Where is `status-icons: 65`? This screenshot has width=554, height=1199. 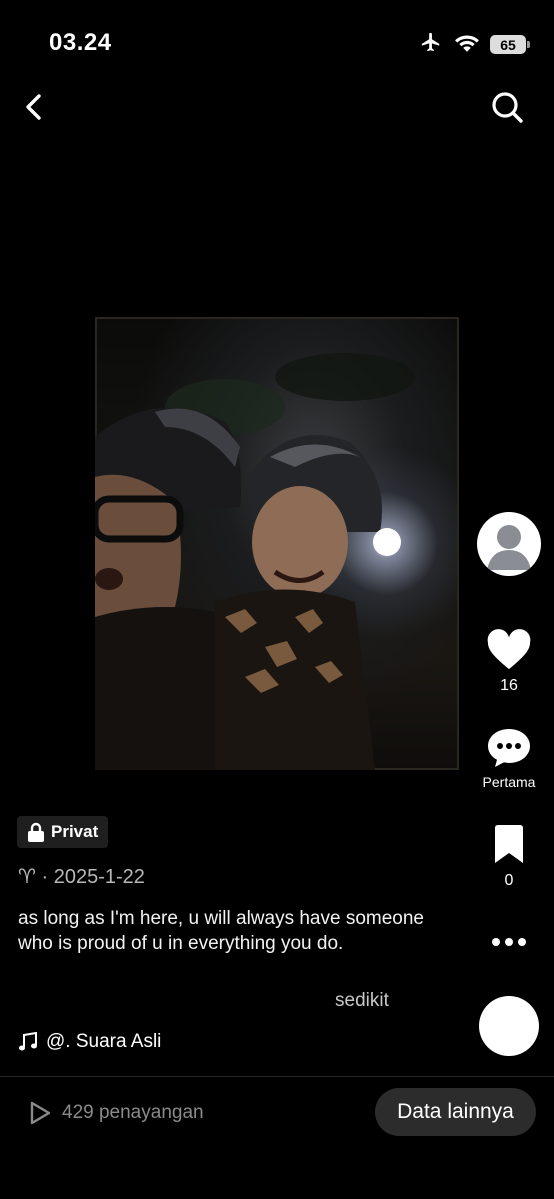 status-icons: 65 is located at coordinates (474, 44).